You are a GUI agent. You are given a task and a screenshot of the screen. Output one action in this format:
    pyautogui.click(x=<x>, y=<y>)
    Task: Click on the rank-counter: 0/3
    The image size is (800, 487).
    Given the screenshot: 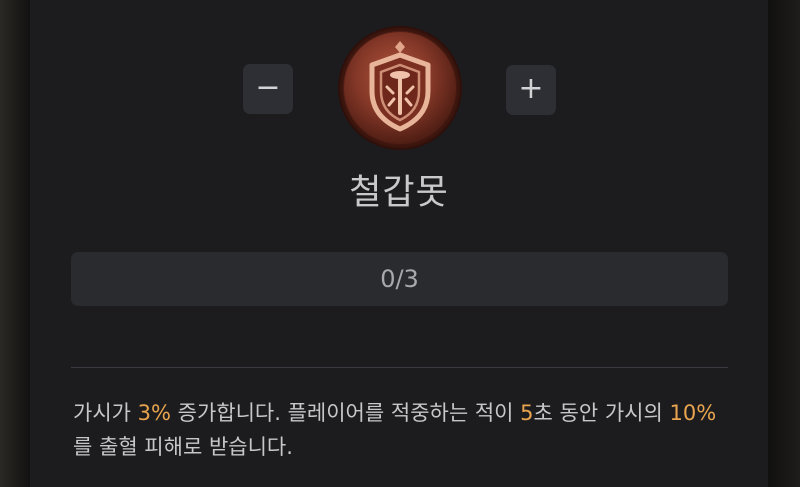 What is the action you would take?
    pyautogui.click(x=399, y=279)
    